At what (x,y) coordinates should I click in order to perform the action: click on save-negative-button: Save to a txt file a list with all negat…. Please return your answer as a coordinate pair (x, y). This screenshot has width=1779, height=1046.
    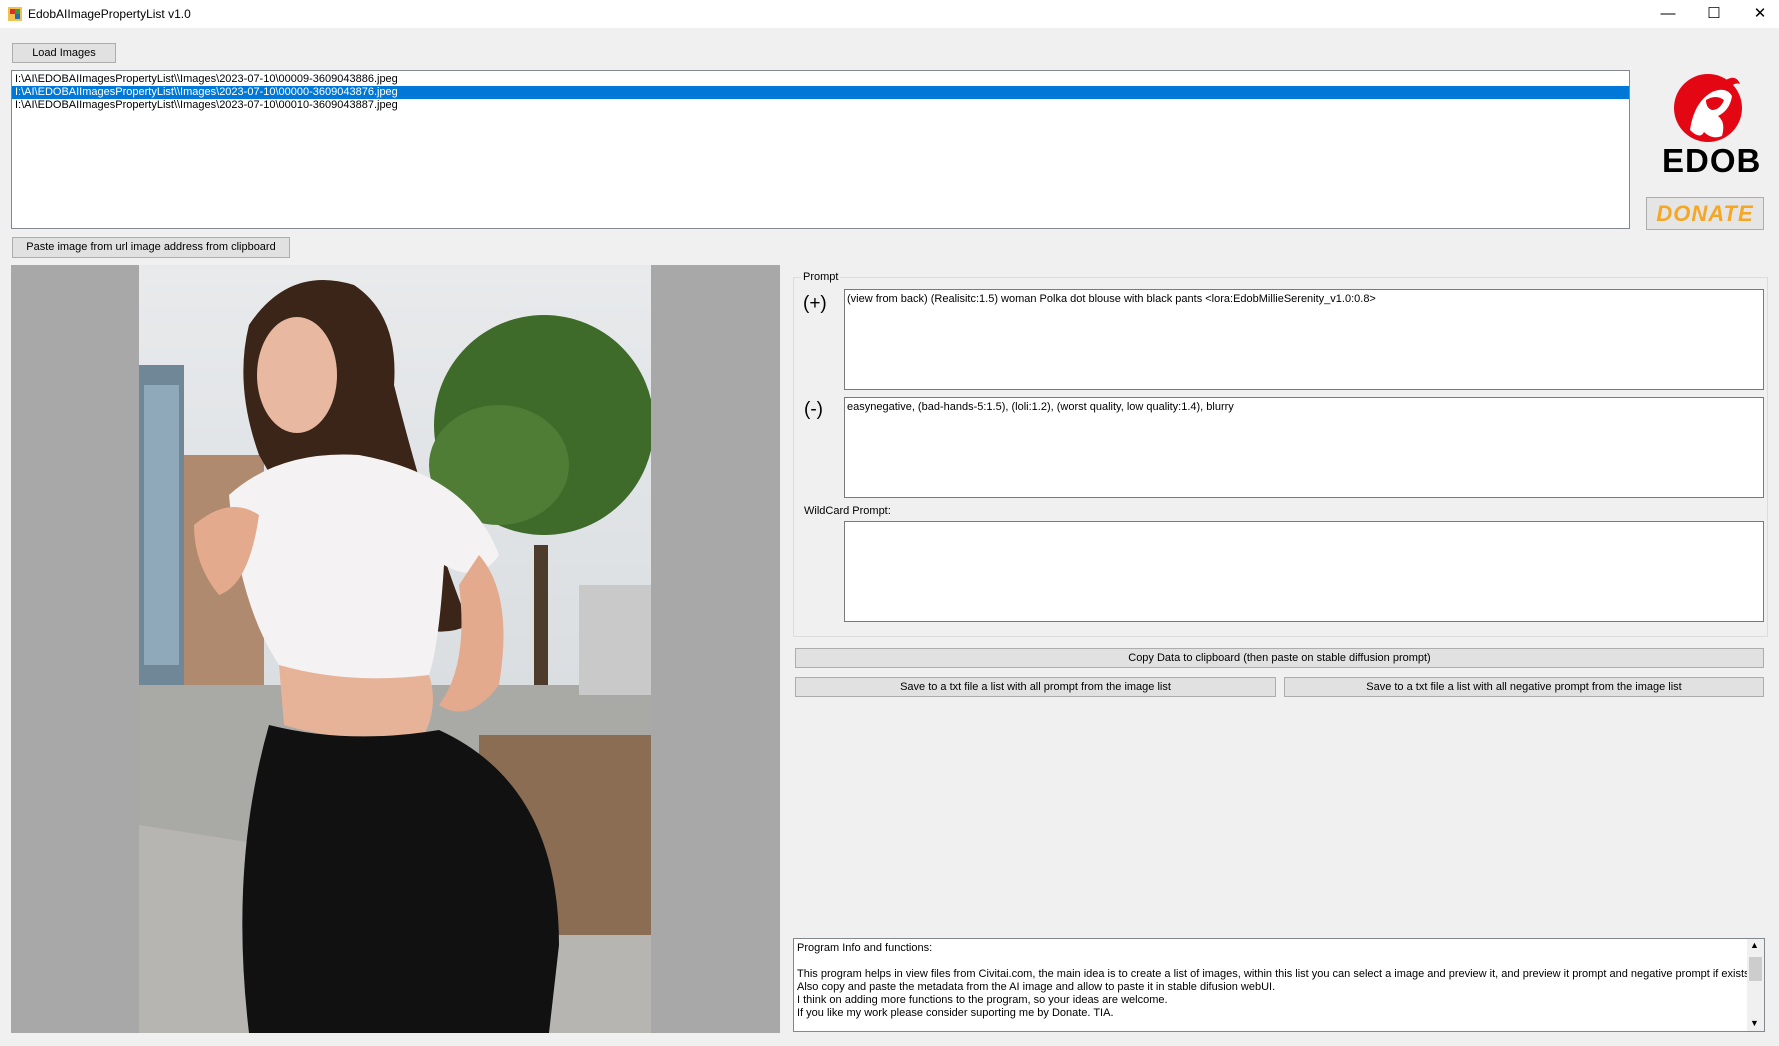
    Looking at the image, I should click on (1524, 687).